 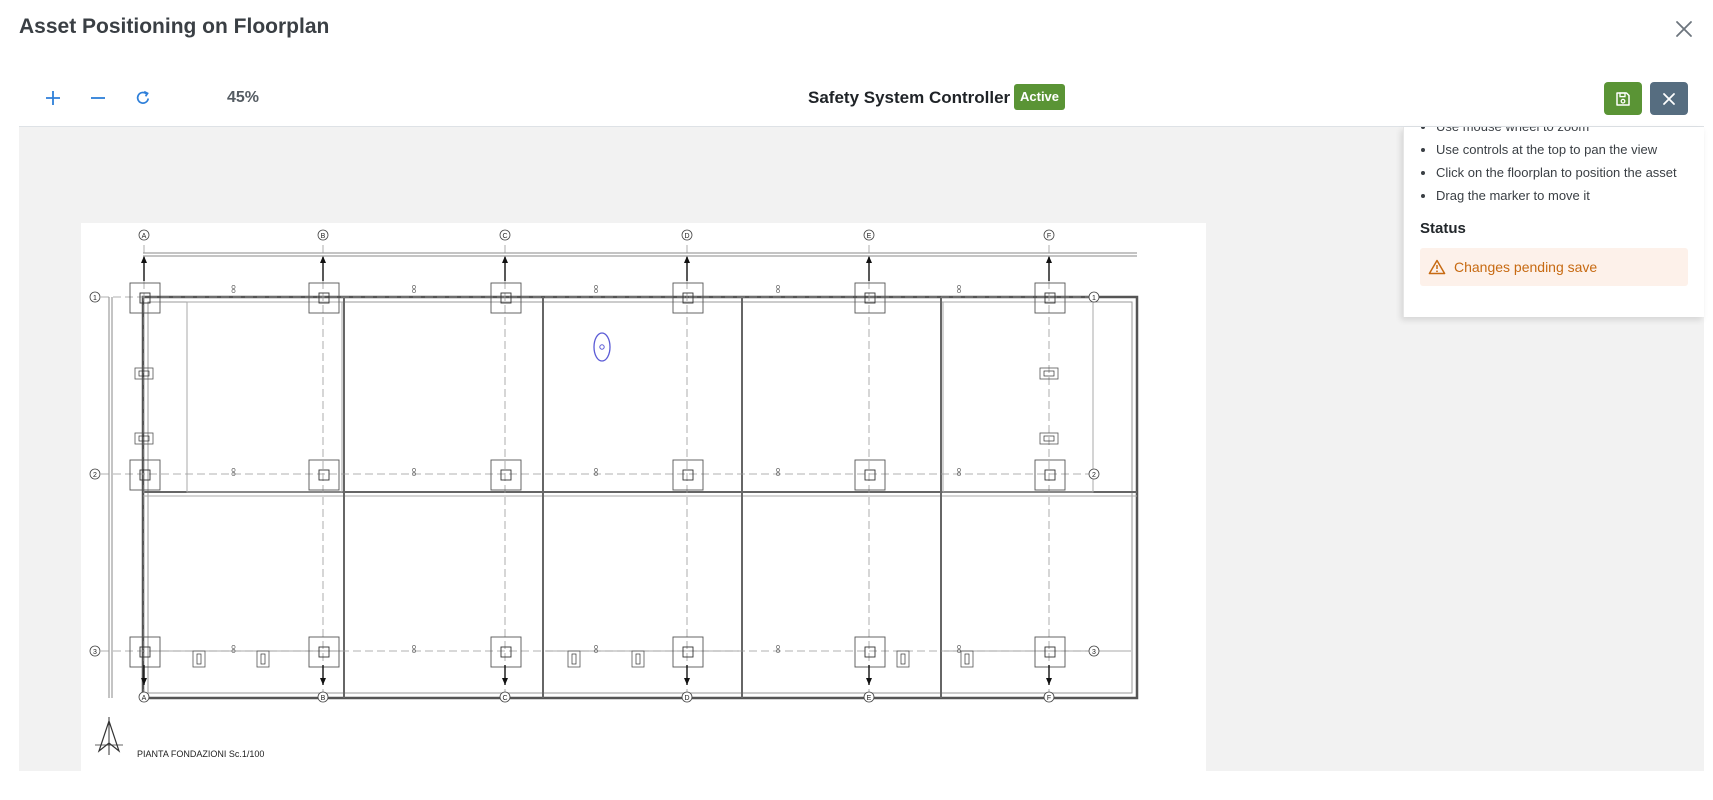 I want to click on status-heading: Status, so click(x=1443, y=228).